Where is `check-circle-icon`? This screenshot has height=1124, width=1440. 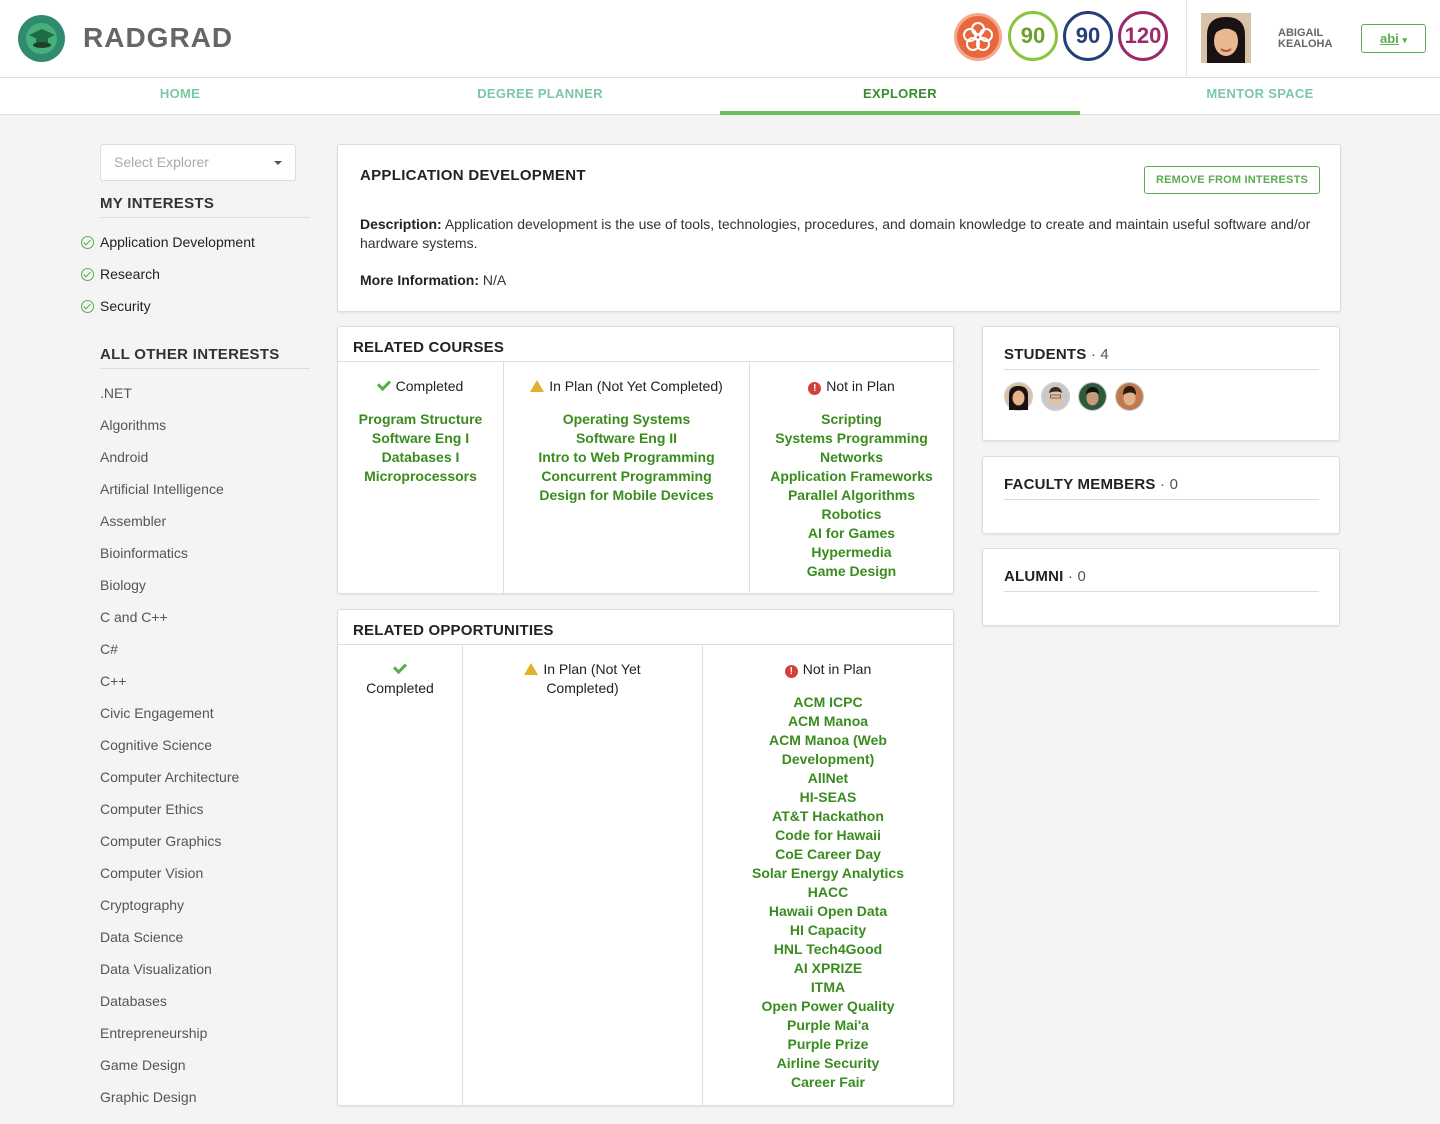
check-circle-icon is located at coordinates (87, 242).